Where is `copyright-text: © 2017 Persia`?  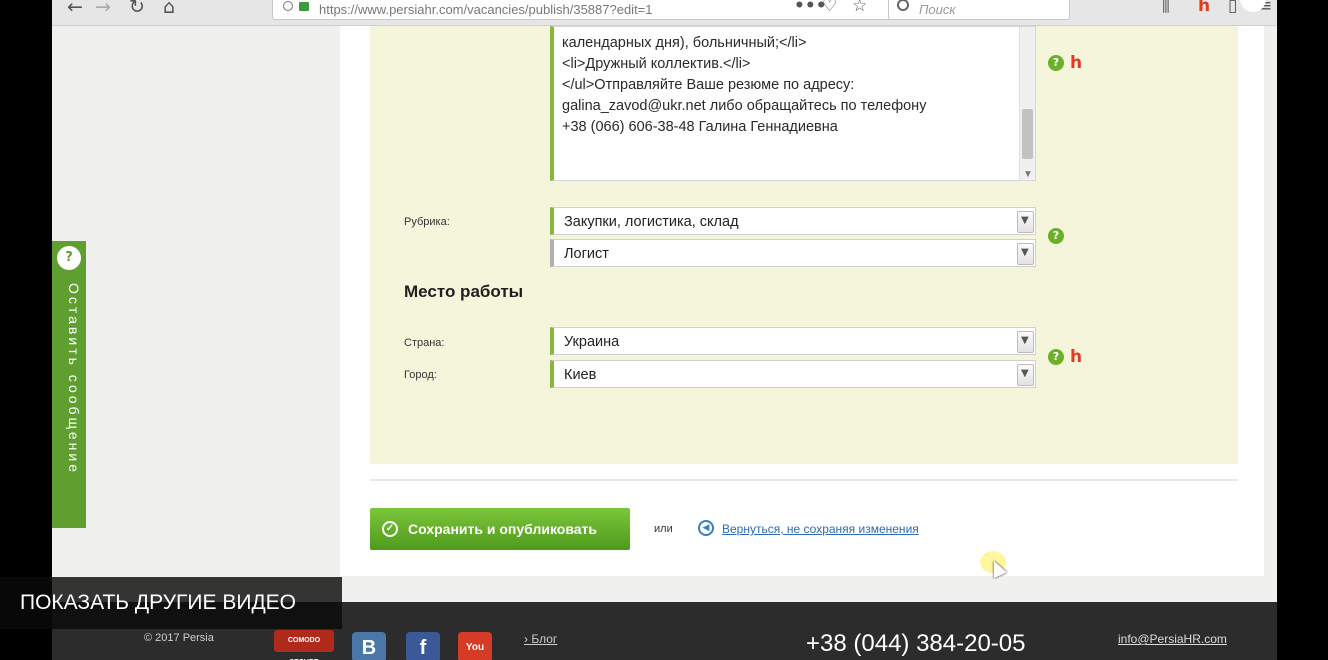 copyright-text: © 2017 Persia is located at coordinates (179, 638).